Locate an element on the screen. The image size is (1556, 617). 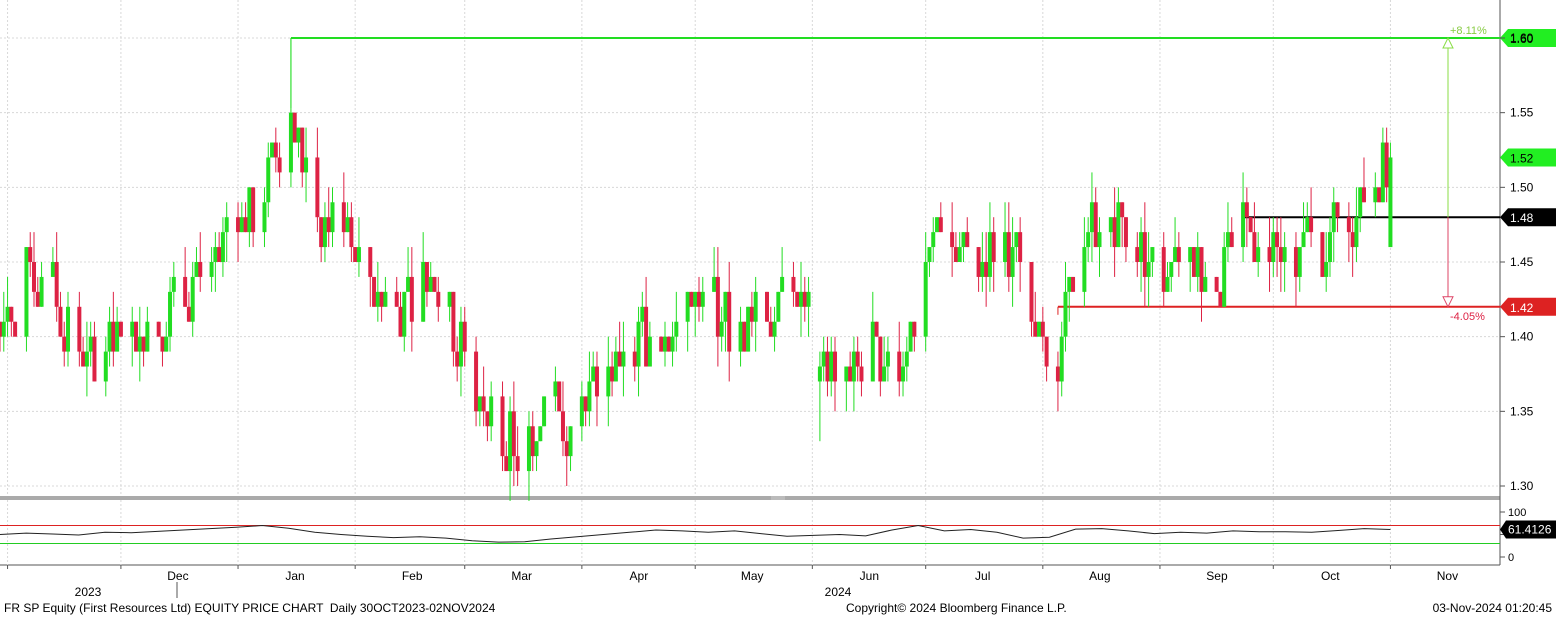
y-tick-label: 1.40 is located at coordinates (1522, 337).